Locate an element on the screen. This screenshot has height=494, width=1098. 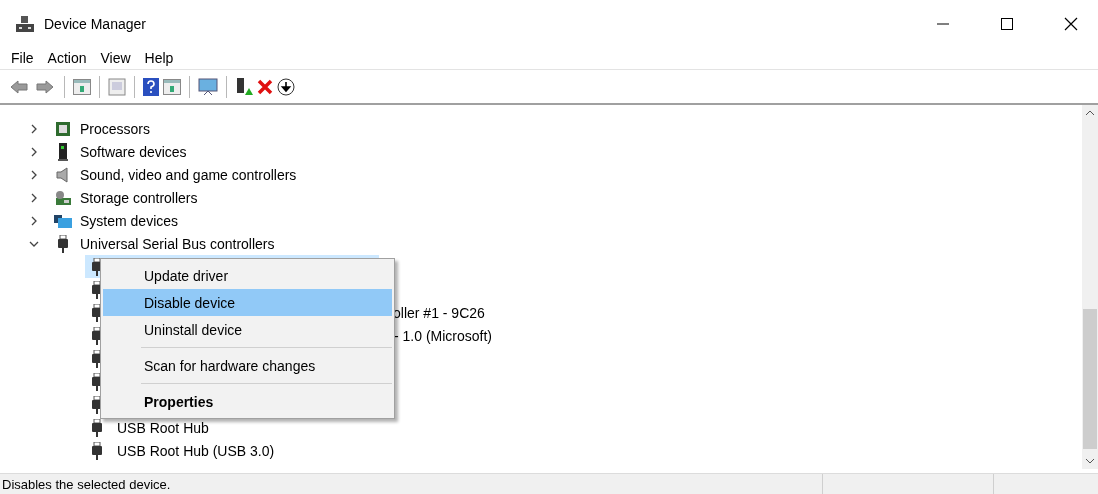
scroll-down-icon is located at coordinates (1090, 461).